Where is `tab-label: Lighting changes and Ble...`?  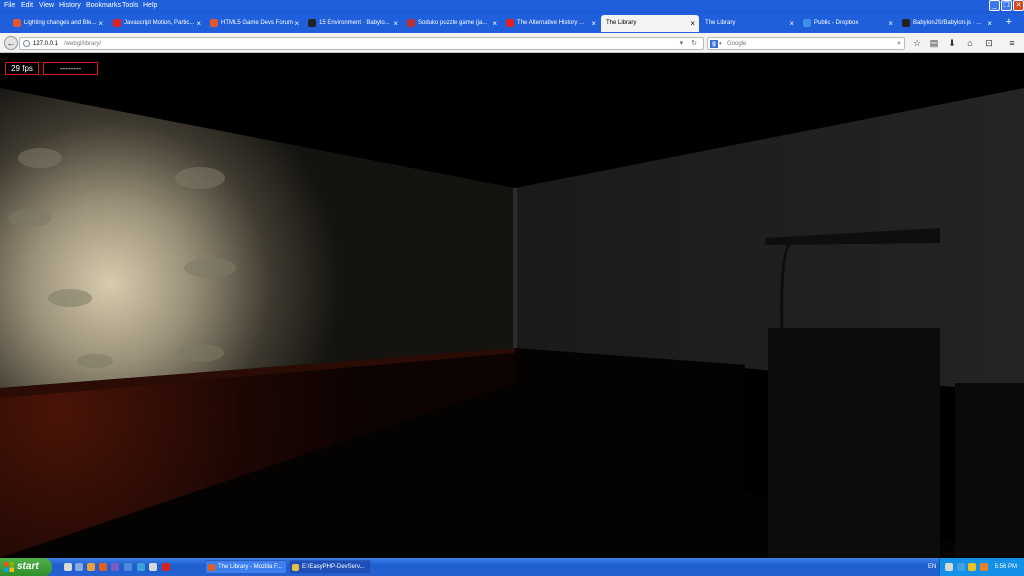 tab-label: Lighting changes and Ble... is located at coordinates (60, 23).